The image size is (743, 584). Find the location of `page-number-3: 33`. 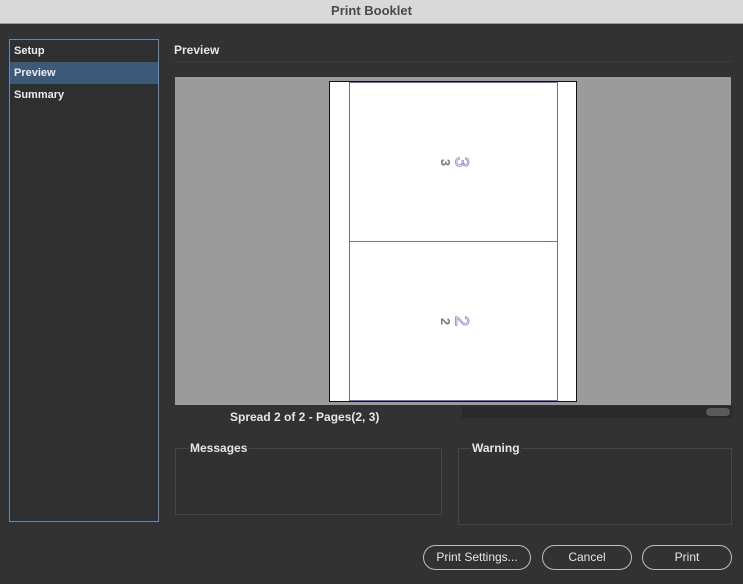

page-number-3: 33 is located at coordinates (453, 162).